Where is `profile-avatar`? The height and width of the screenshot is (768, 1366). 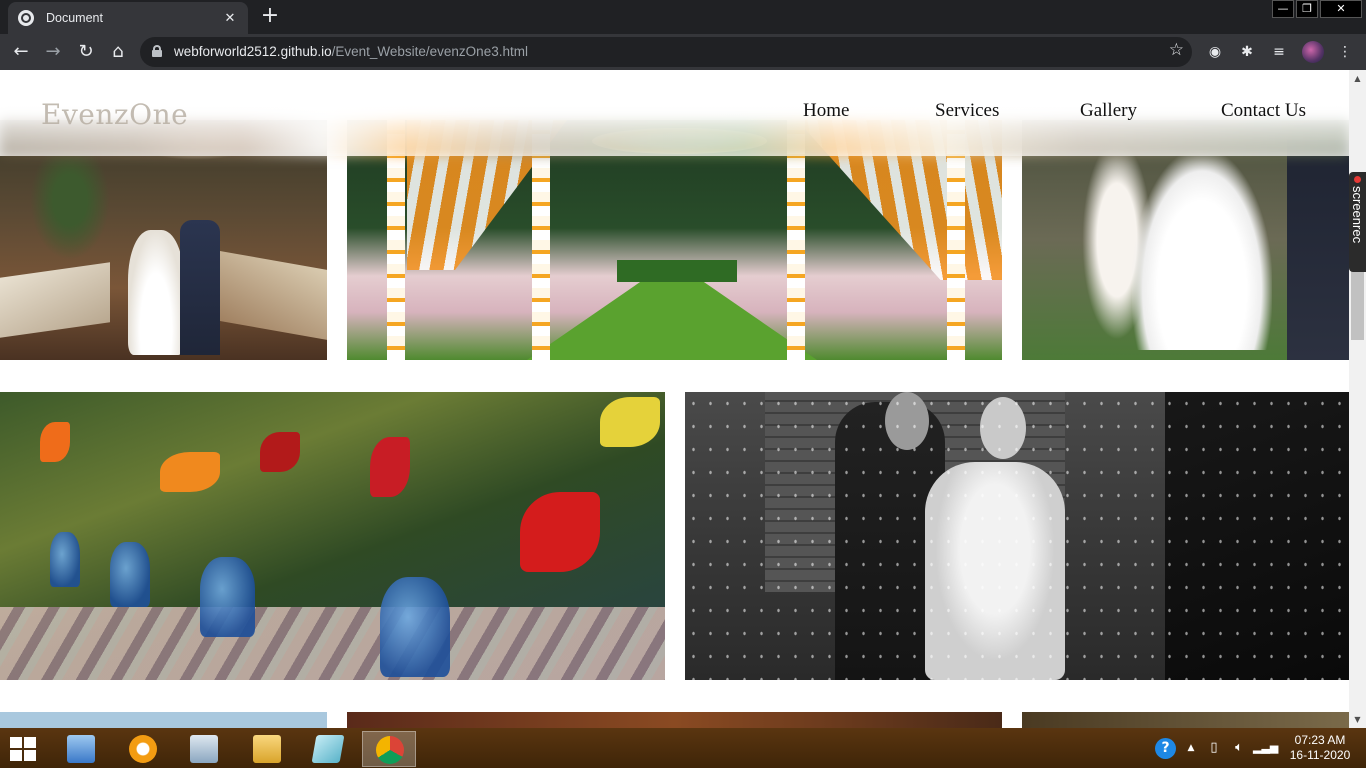
profile-avatar is located at coordinates (1313, 52).